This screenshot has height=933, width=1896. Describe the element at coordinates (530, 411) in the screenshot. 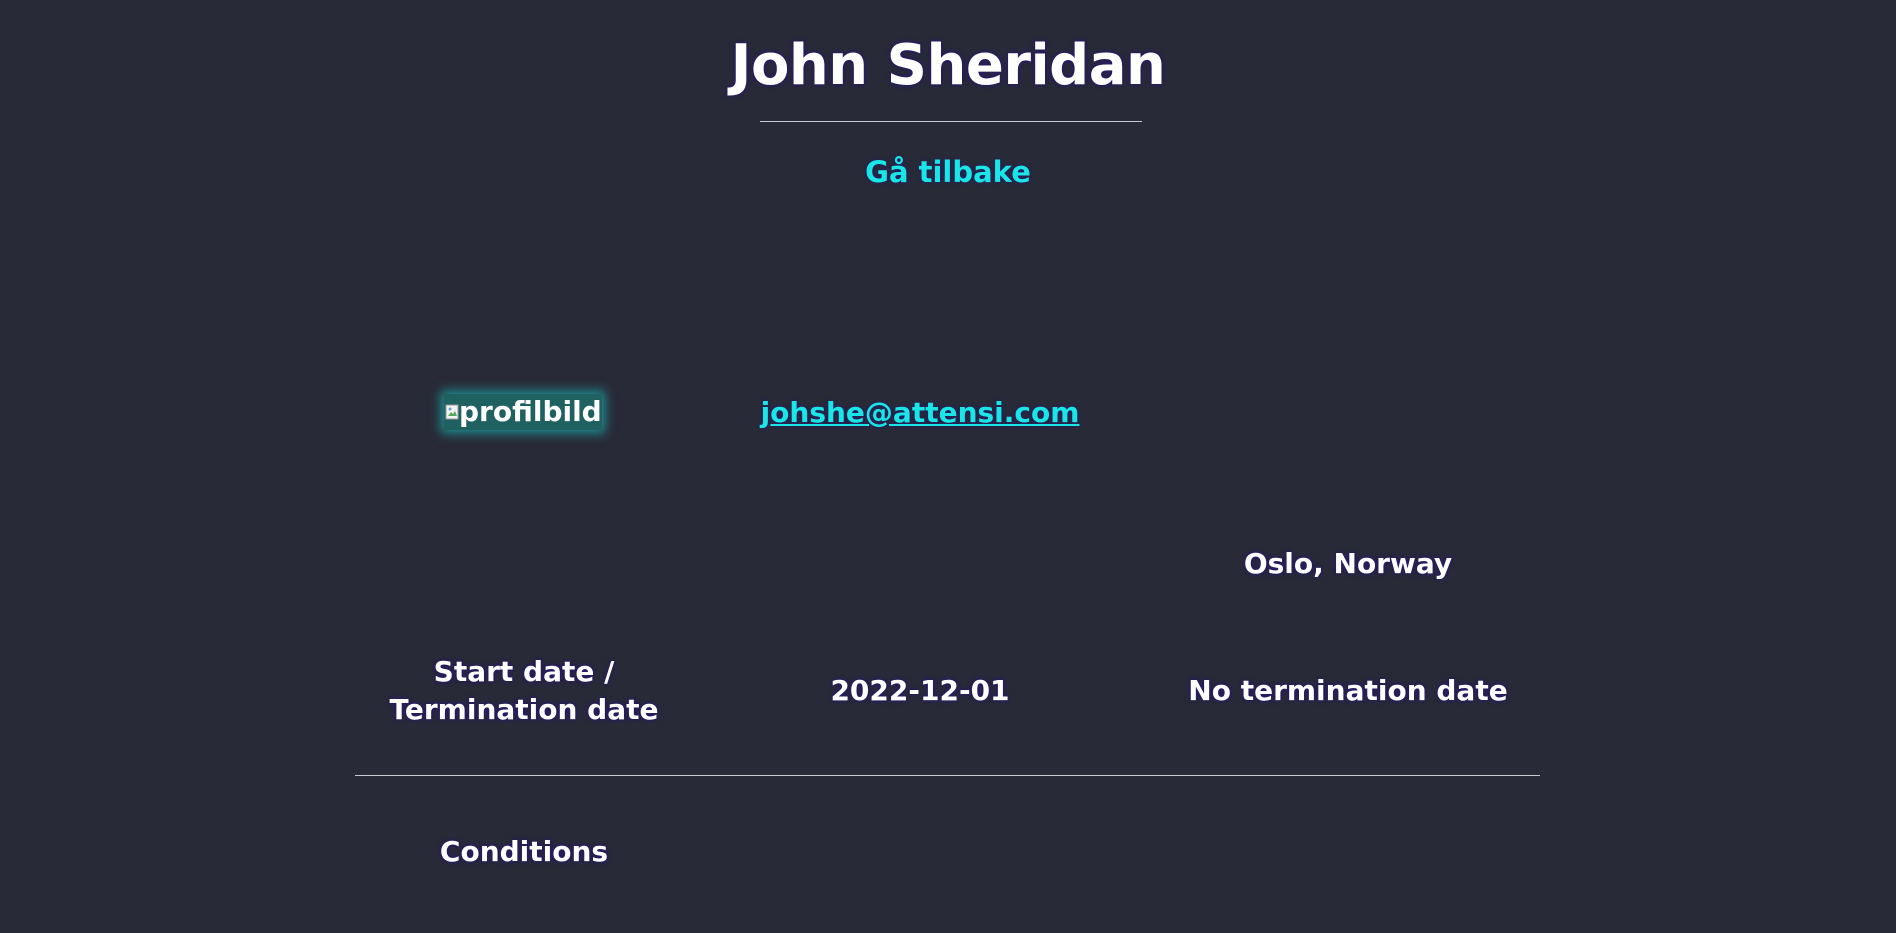

I see `profile-image-alt-text: profilbilde` at that location.